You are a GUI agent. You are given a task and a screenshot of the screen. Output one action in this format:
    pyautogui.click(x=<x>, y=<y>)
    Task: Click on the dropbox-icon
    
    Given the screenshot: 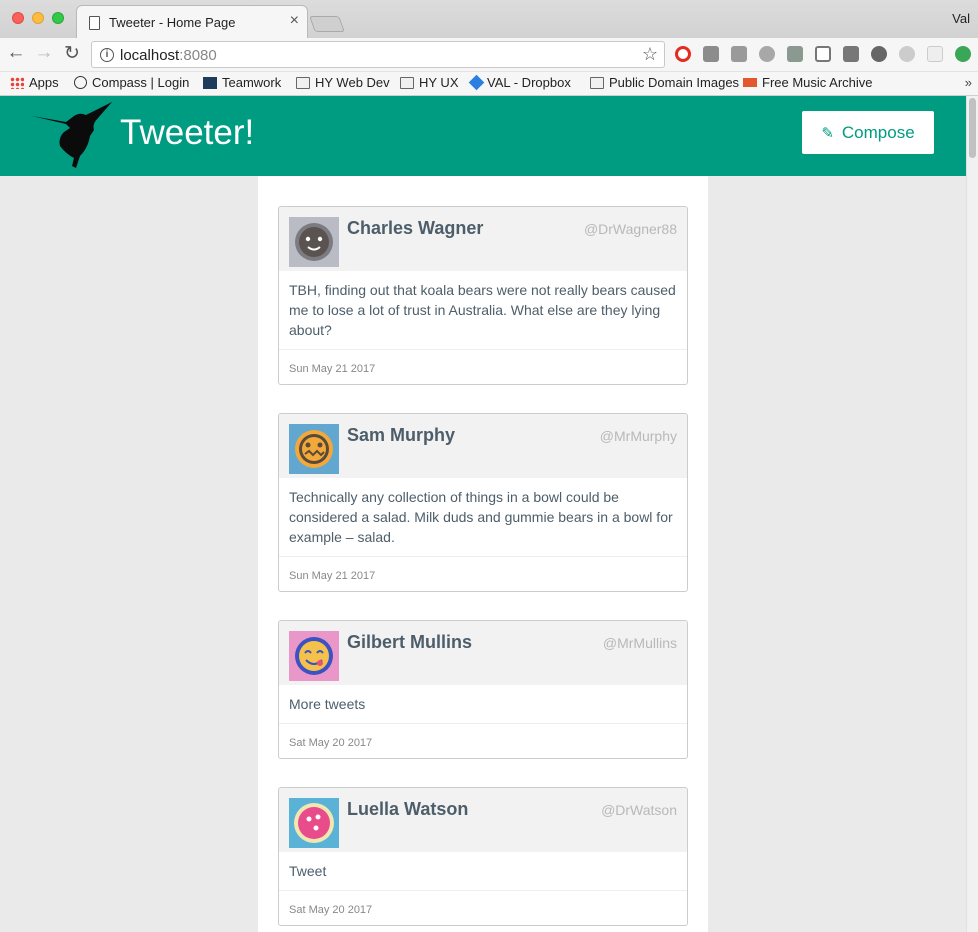 What is the action you would take?
    pyautogui.click(x=476, y=82)
    